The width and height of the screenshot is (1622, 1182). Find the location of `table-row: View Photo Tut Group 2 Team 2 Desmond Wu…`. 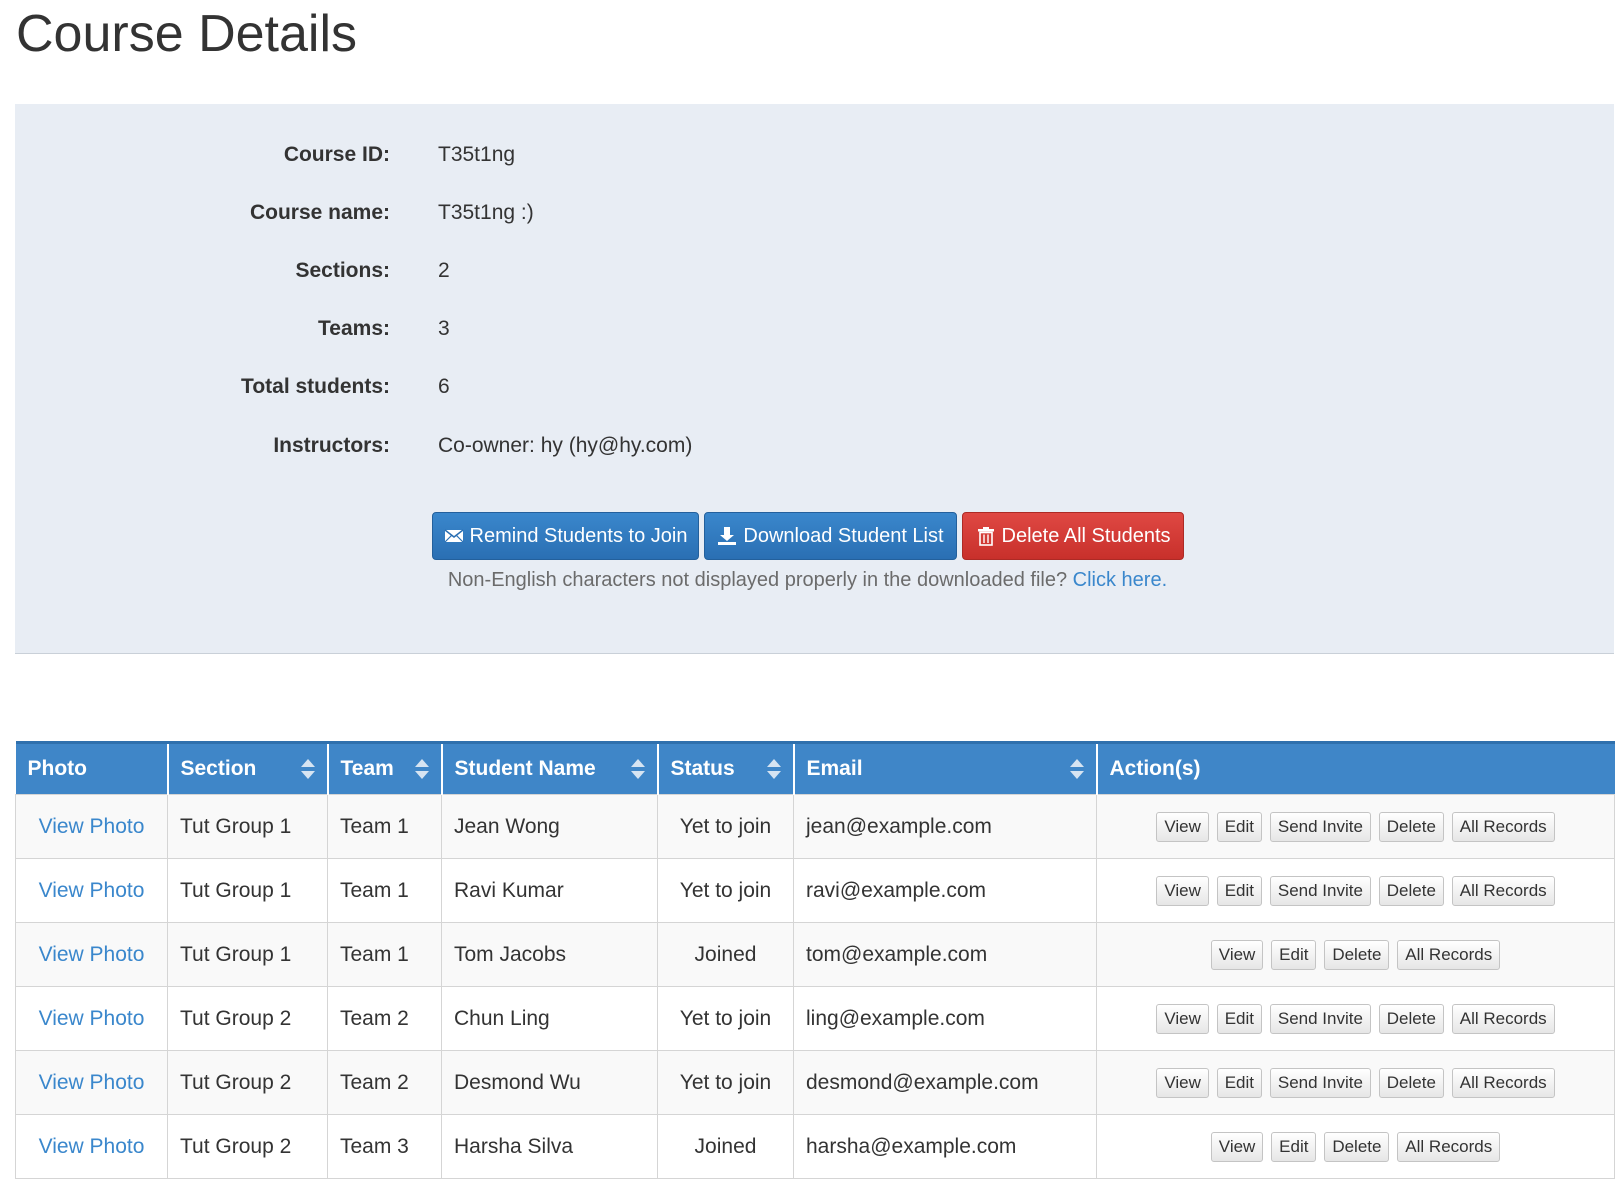

table-row: View Photo Tut Group 2 Team 2 Desmond Wu… is located at coordinates (815, 1082).